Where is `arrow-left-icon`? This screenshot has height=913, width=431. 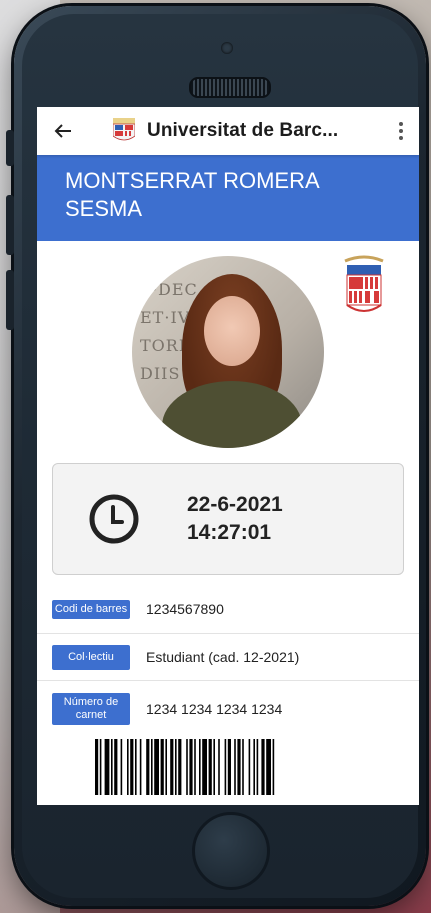 arrow-left-icon is located at coordinates (62, 131).